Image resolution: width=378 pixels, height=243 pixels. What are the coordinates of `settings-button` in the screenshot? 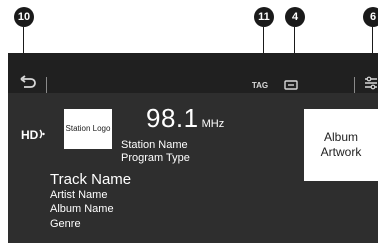 It's located at (370, 83).